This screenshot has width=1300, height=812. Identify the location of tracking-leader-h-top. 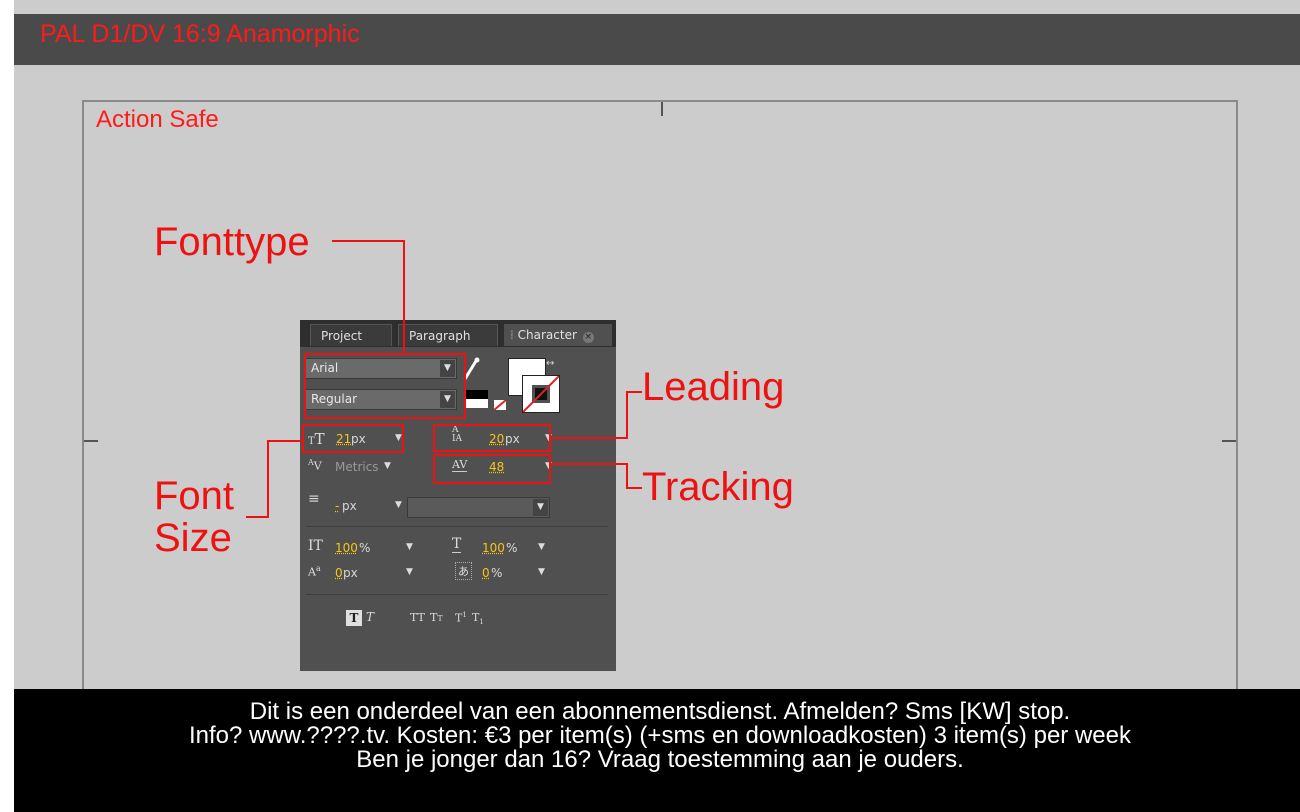
(589, 464).